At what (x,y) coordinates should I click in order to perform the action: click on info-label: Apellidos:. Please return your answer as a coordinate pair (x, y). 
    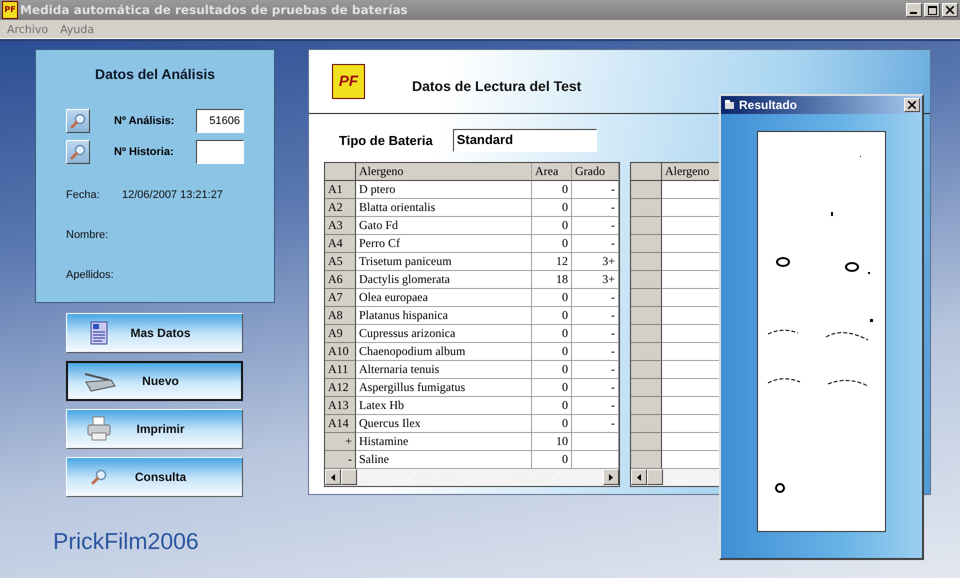
    Looking at the image, I should click on (90, 276).